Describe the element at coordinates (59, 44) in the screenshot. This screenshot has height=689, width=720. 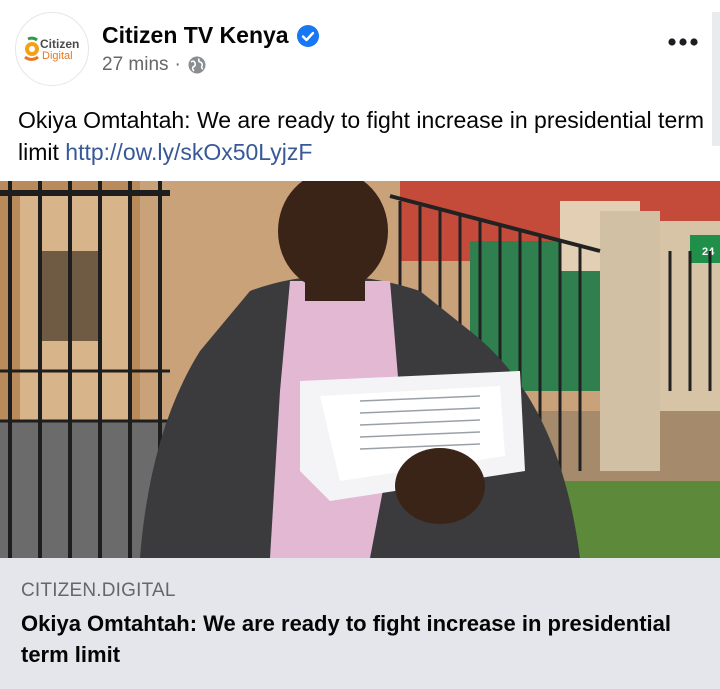
I see `svg-text: Citizen` at that location.